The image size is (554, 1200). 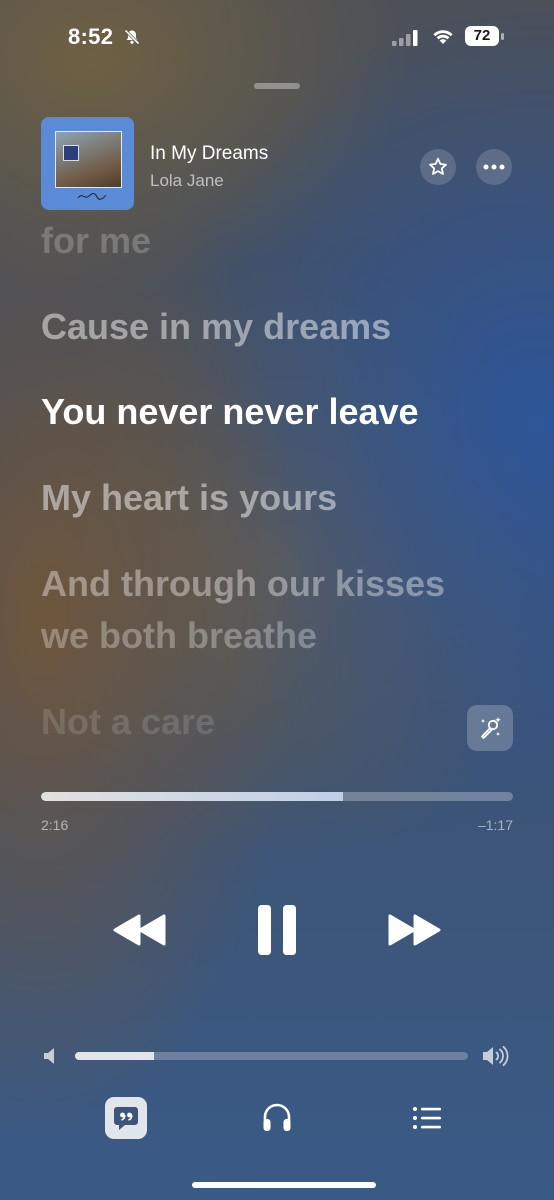 I want to click on sheet-grabber, so click(x=277, y=86).